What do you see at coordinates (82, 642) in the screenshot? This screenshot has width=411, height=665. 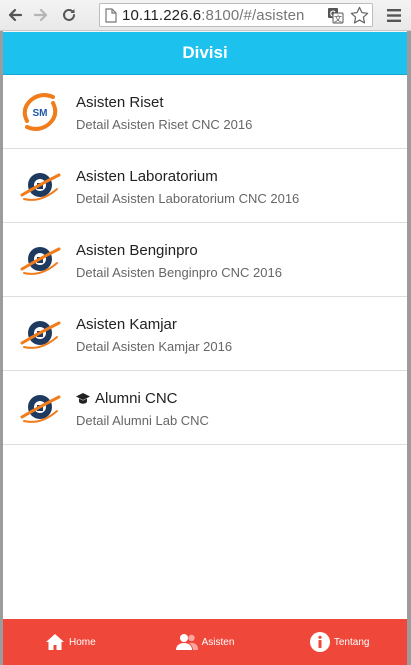 I see `tab-label: Home` at bounding box center [82, 642].